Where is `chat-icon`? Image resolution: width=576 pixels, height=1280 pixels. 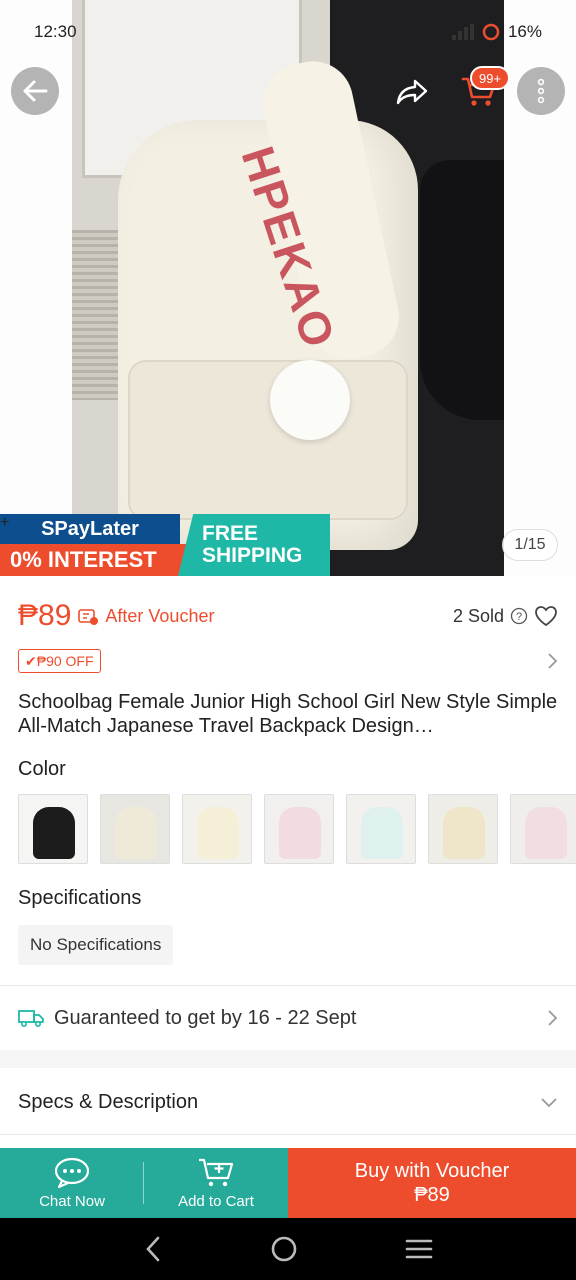
chat-icon is located at coordinates (72, 1172).